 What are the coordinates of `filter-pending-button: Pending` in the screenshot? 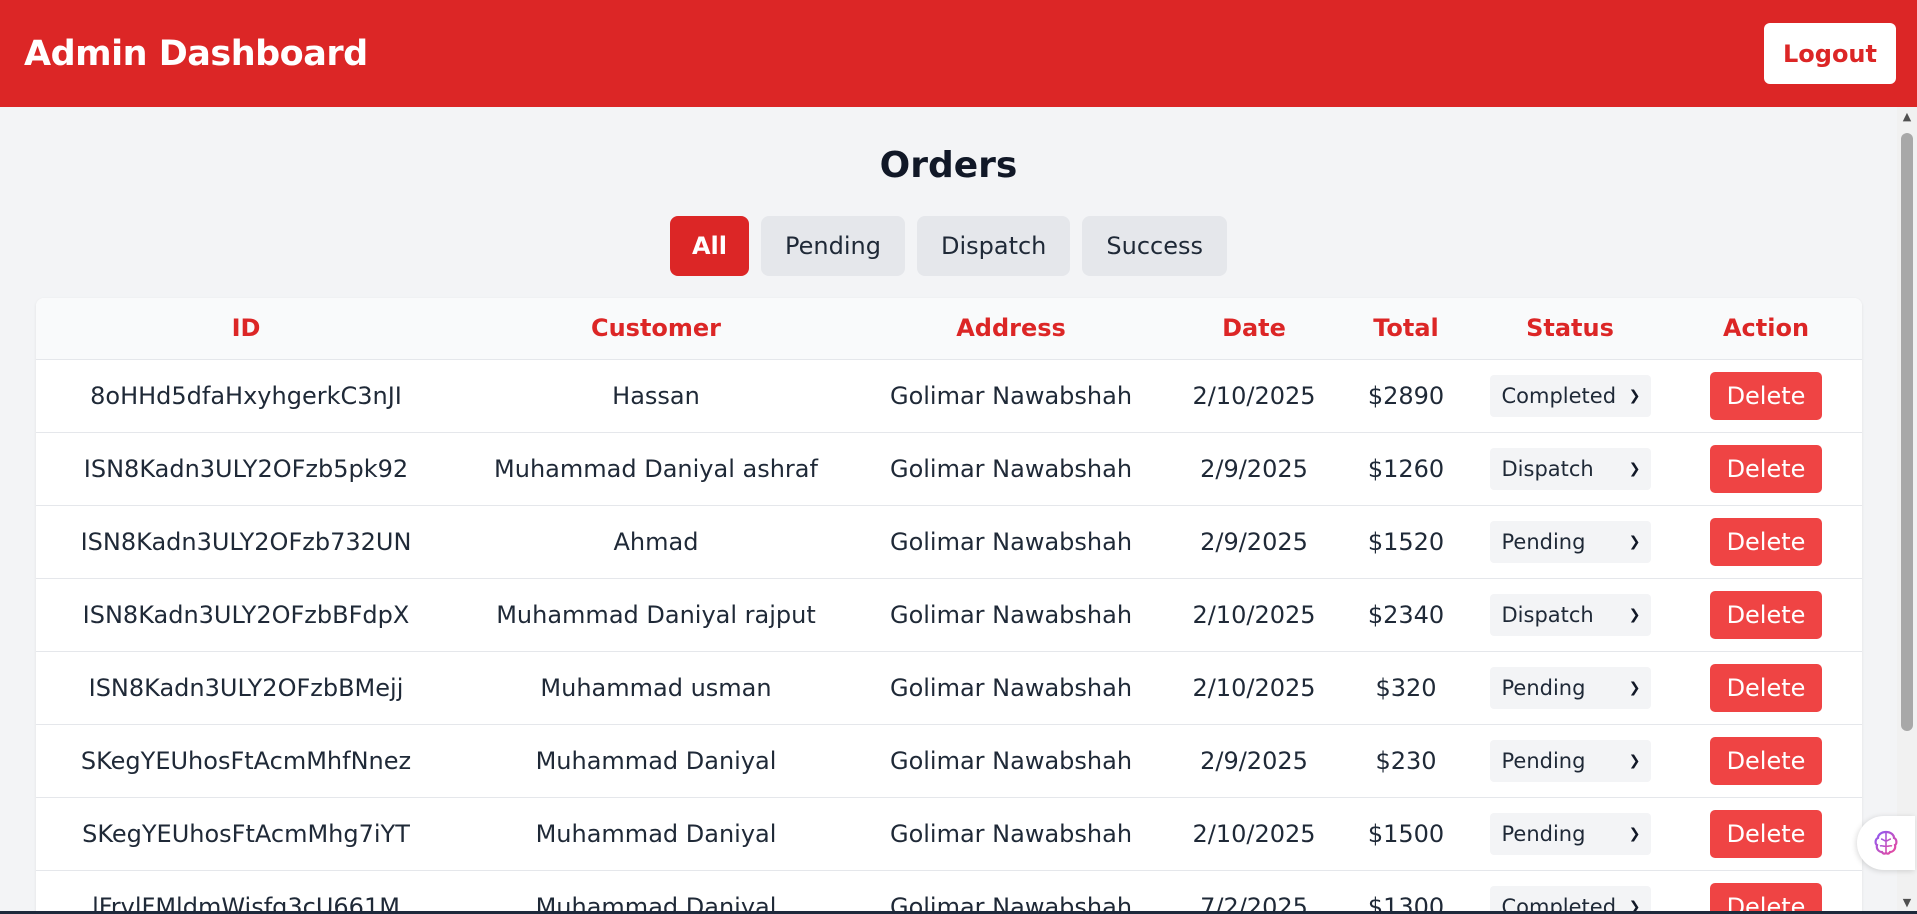 It's located at (833, 246).